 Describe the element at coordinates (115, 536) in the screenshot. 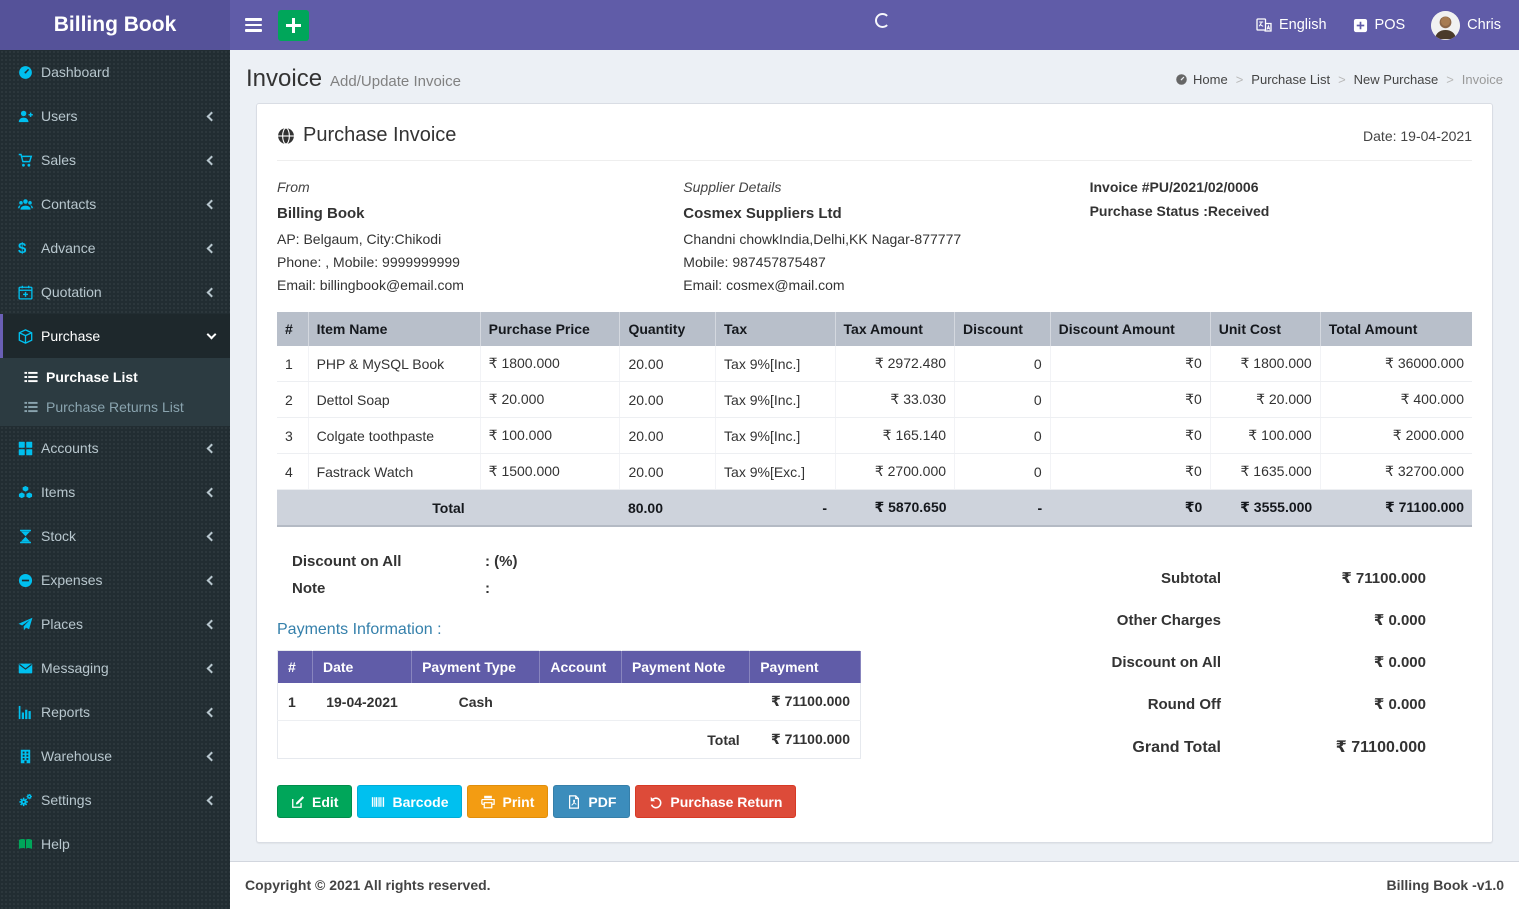

I see `sidebar-item-stock: Stock` at that location.